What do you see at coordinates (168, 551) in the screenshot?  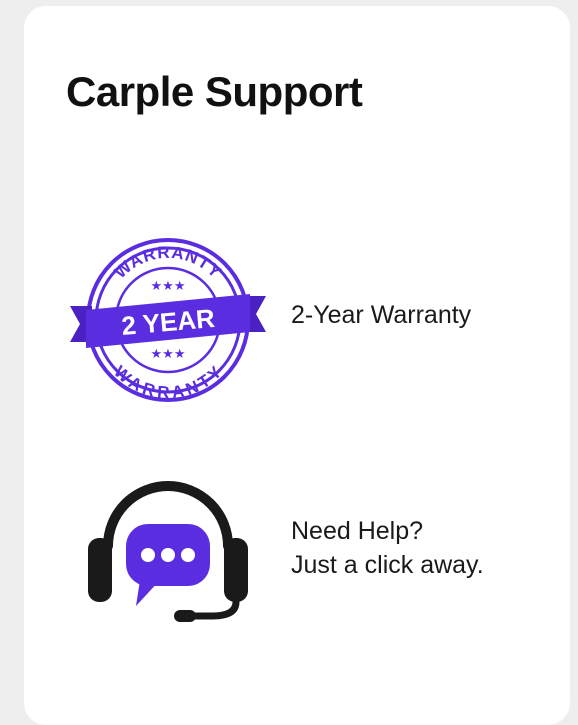 I see `headset-chat-icon` at bounding box center [168, 551].